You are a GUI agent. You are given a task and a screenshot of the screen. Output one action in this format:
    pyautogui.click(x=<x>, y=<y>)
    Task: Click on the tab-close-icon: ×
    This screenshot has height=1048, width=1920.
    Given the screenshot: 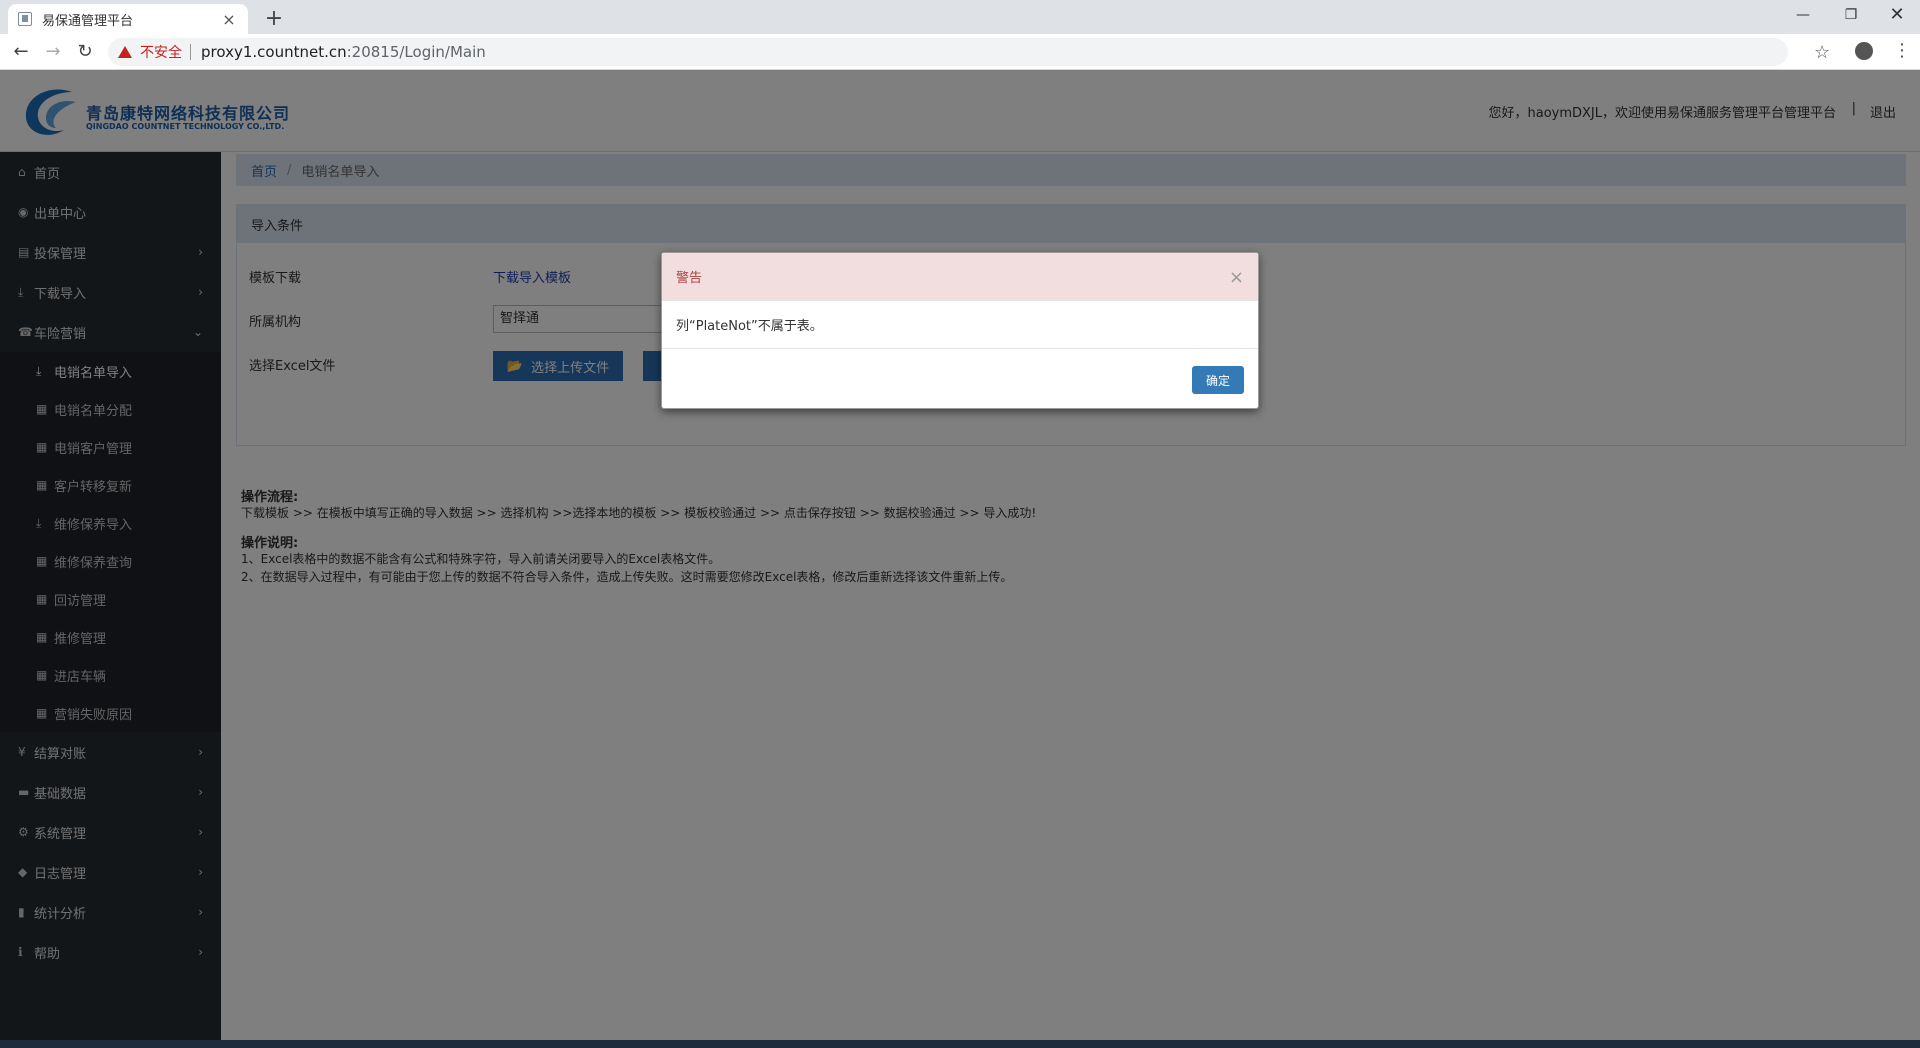 What is the action you would take?
    pyautogui.click(x=229, y=19)
    